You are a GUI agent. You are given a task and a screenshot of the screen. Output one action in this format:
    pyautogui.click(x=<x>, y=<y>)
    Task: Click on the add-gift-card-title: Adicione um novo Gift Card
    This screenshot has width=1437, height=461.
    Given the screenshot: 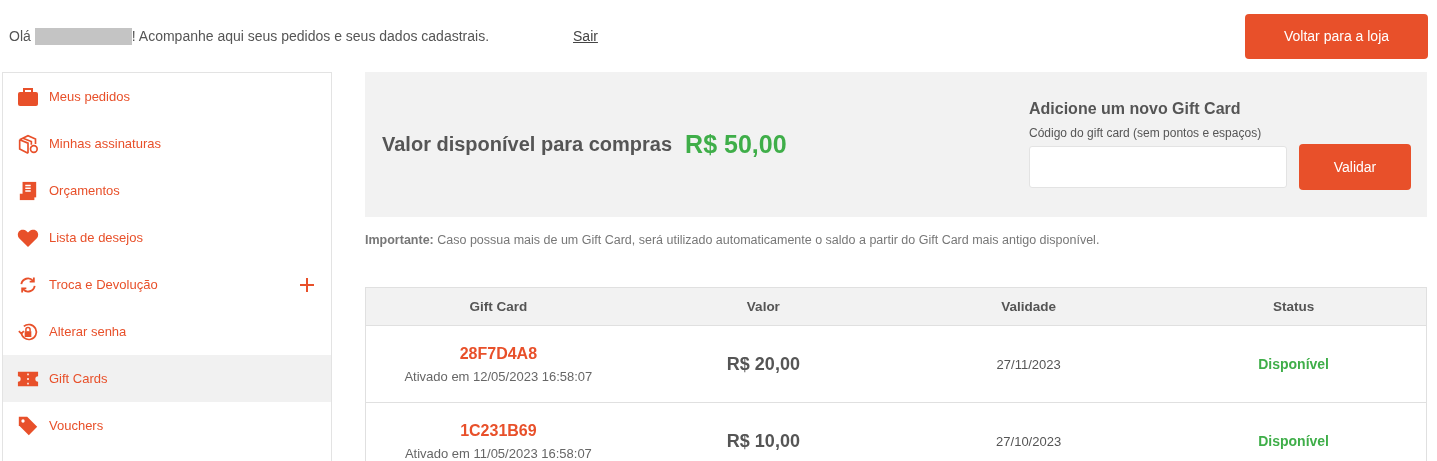 What is the action you would take?
    pyautogui.click(x=1135, y=108)
    